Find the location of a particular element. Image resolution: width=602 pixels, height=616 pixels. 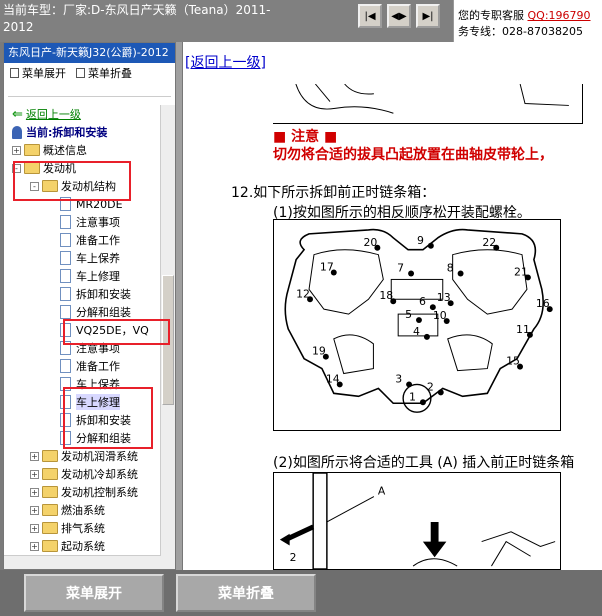

bolt-number-label: 4 is located at coordinates (416, 331).